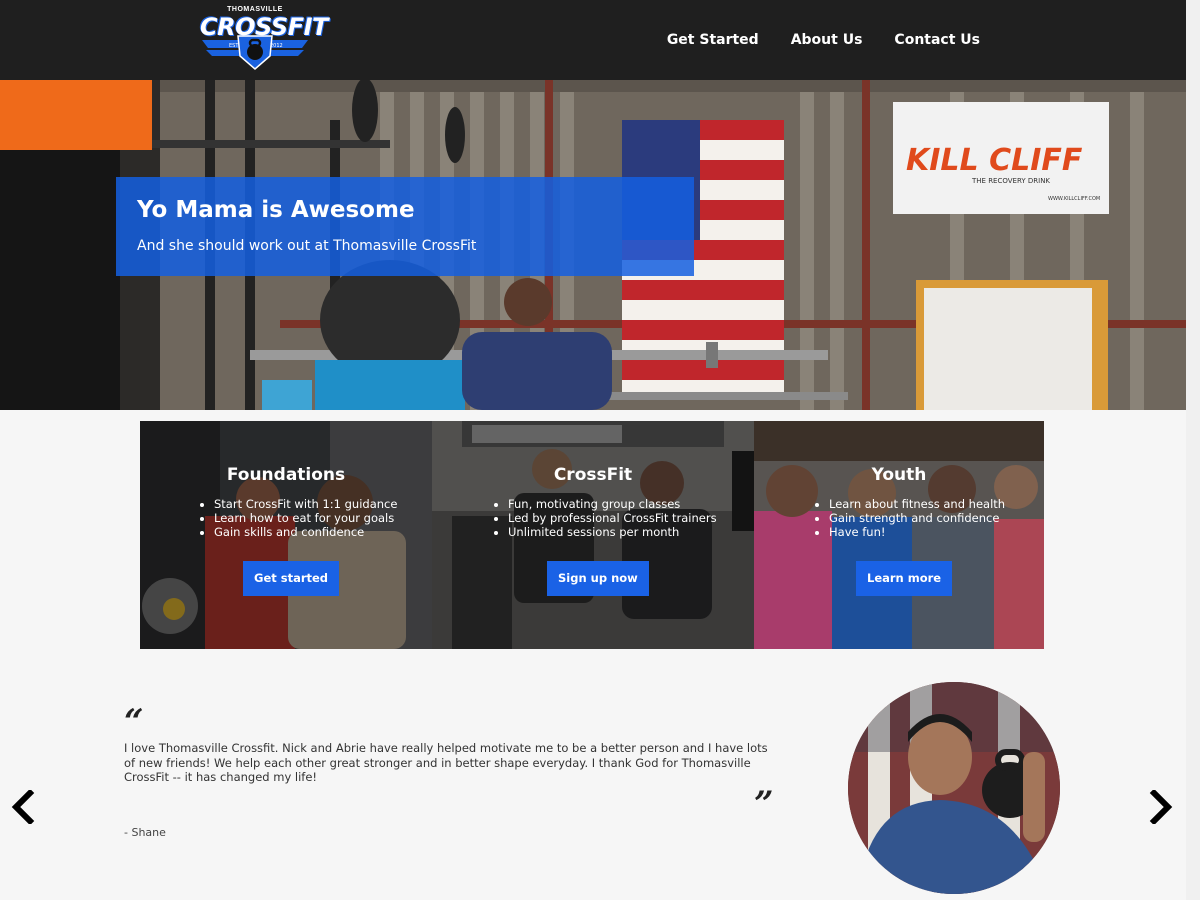  I want to click on main-nav: Get Started About Us Contact Us, so click(823, 40).